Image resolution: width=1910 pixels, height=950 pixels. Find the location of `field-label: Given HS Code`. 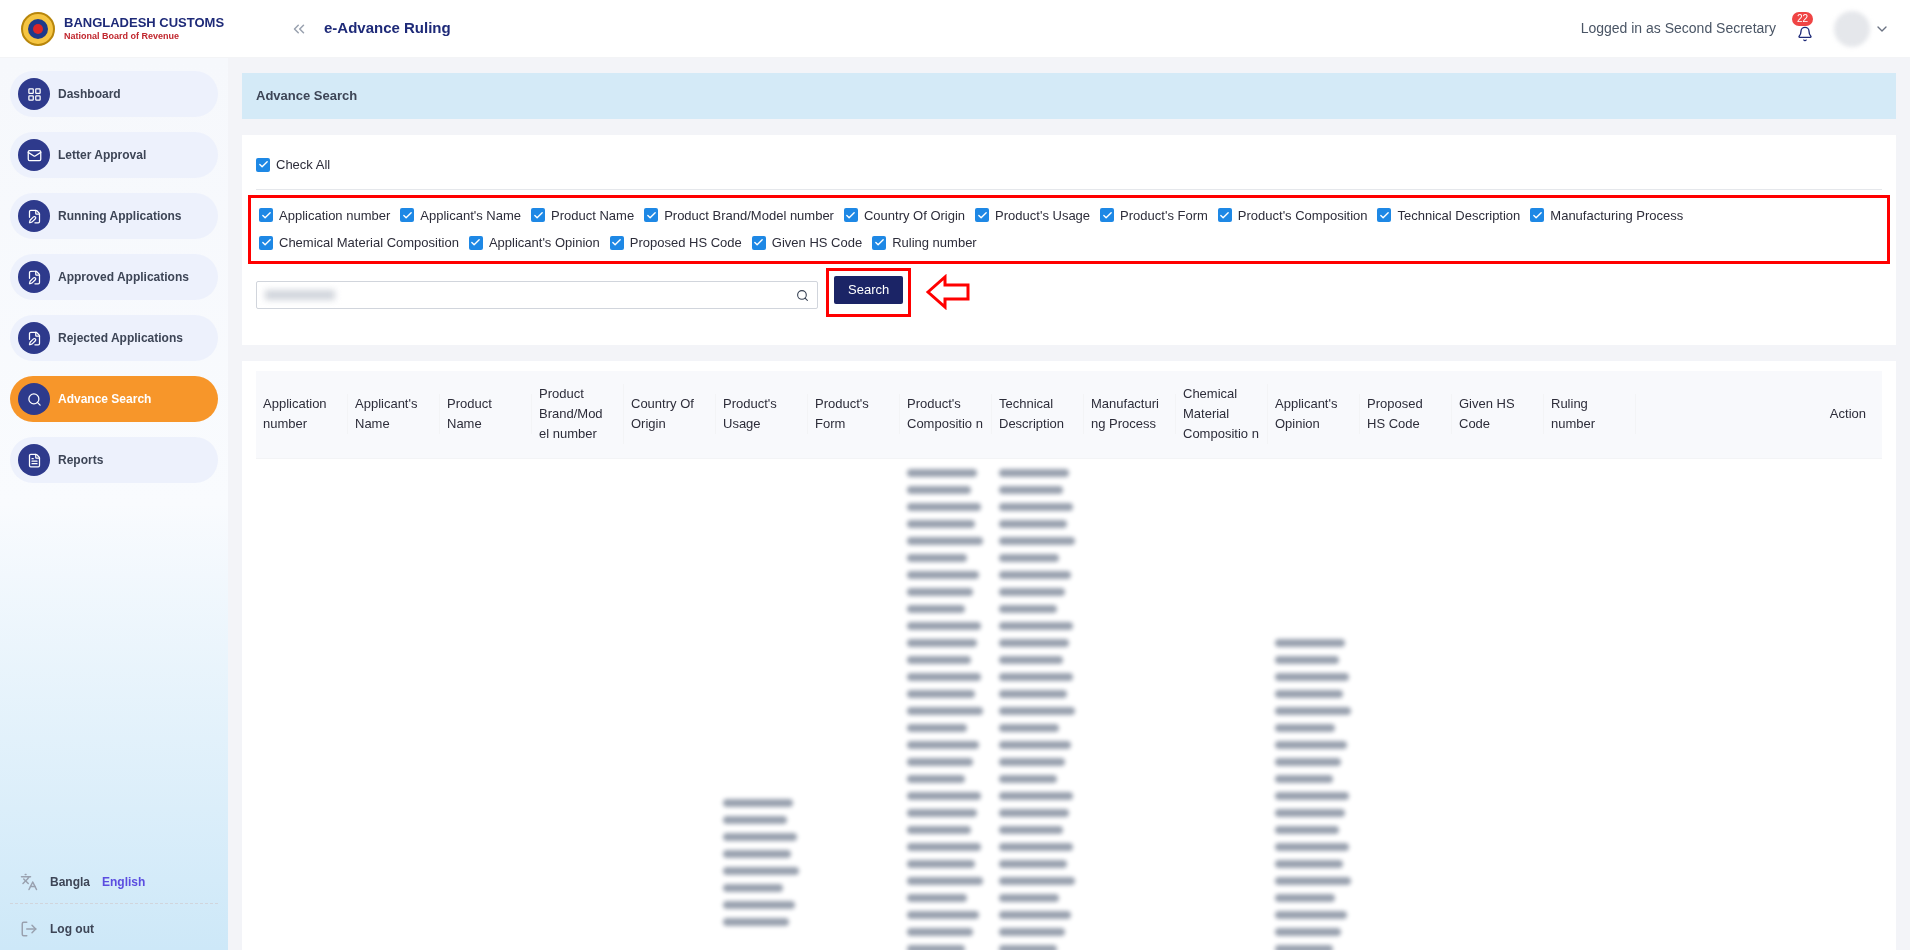

field-label: Given HS Code is located at coordinates (817, 243).